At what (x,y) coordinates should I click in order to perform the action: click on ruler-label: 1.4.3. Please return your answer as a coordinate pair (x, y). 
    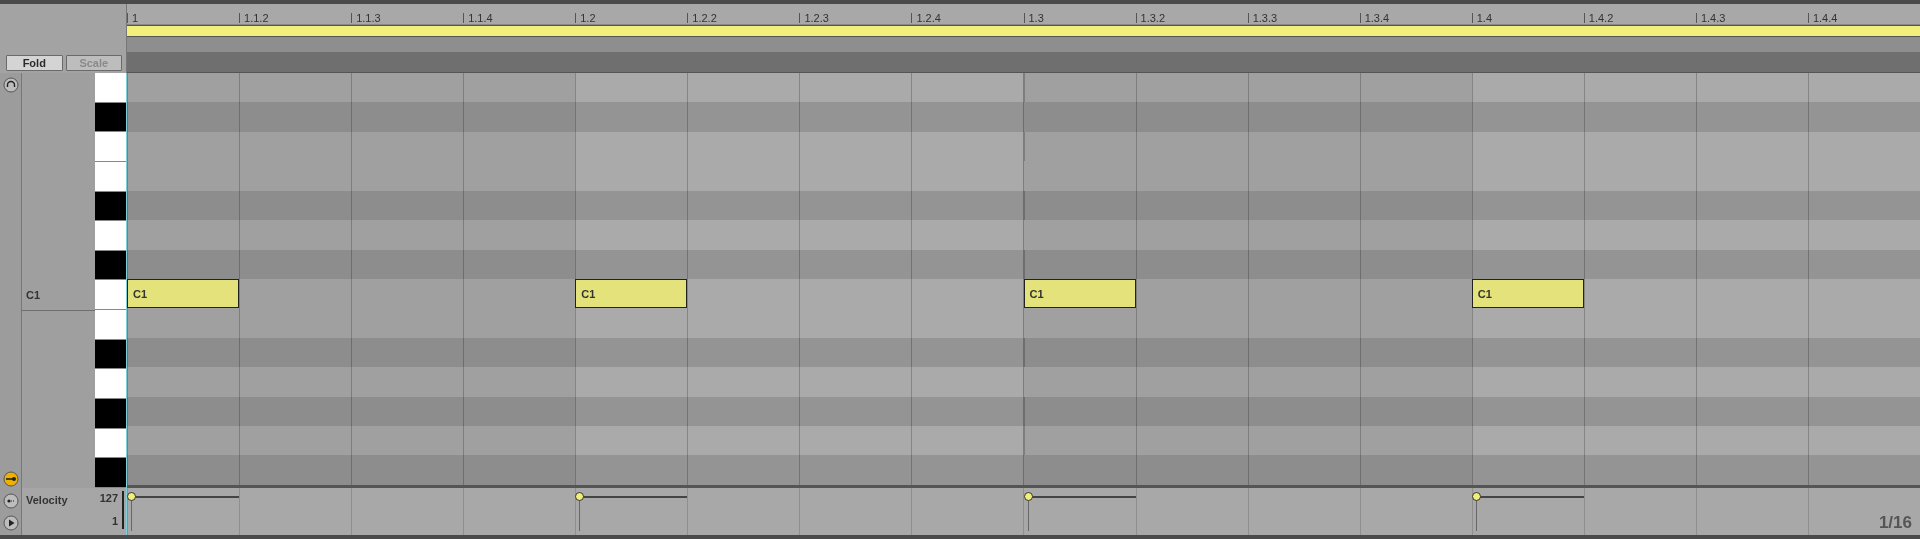
    Looking at the image, I should click on (1710, 18).